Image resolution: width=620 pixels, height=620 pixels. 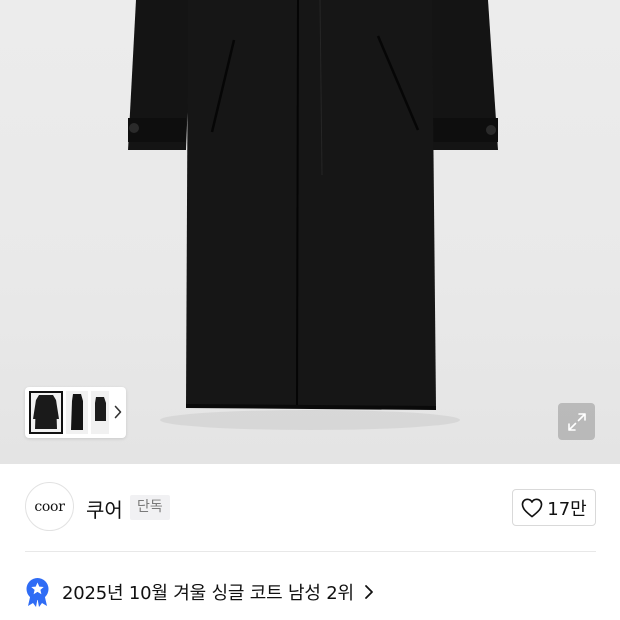 What do you see at coordinates (567, 509) in the screenshot?
I see `like-count: 17만` at bounding box center [567, 509].